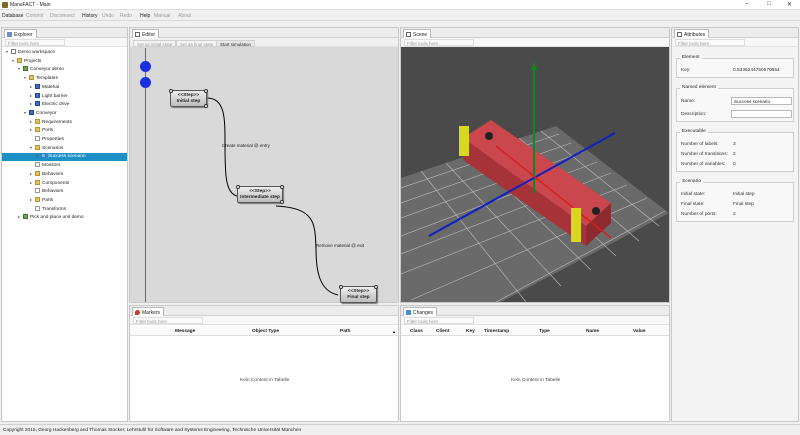 The height and width of the screenshot is (435, 800). What do you see at coordinates (57, 122) in the screenshot?
I see `tree-item-label: Requirements` at bounding box center [57, 122].